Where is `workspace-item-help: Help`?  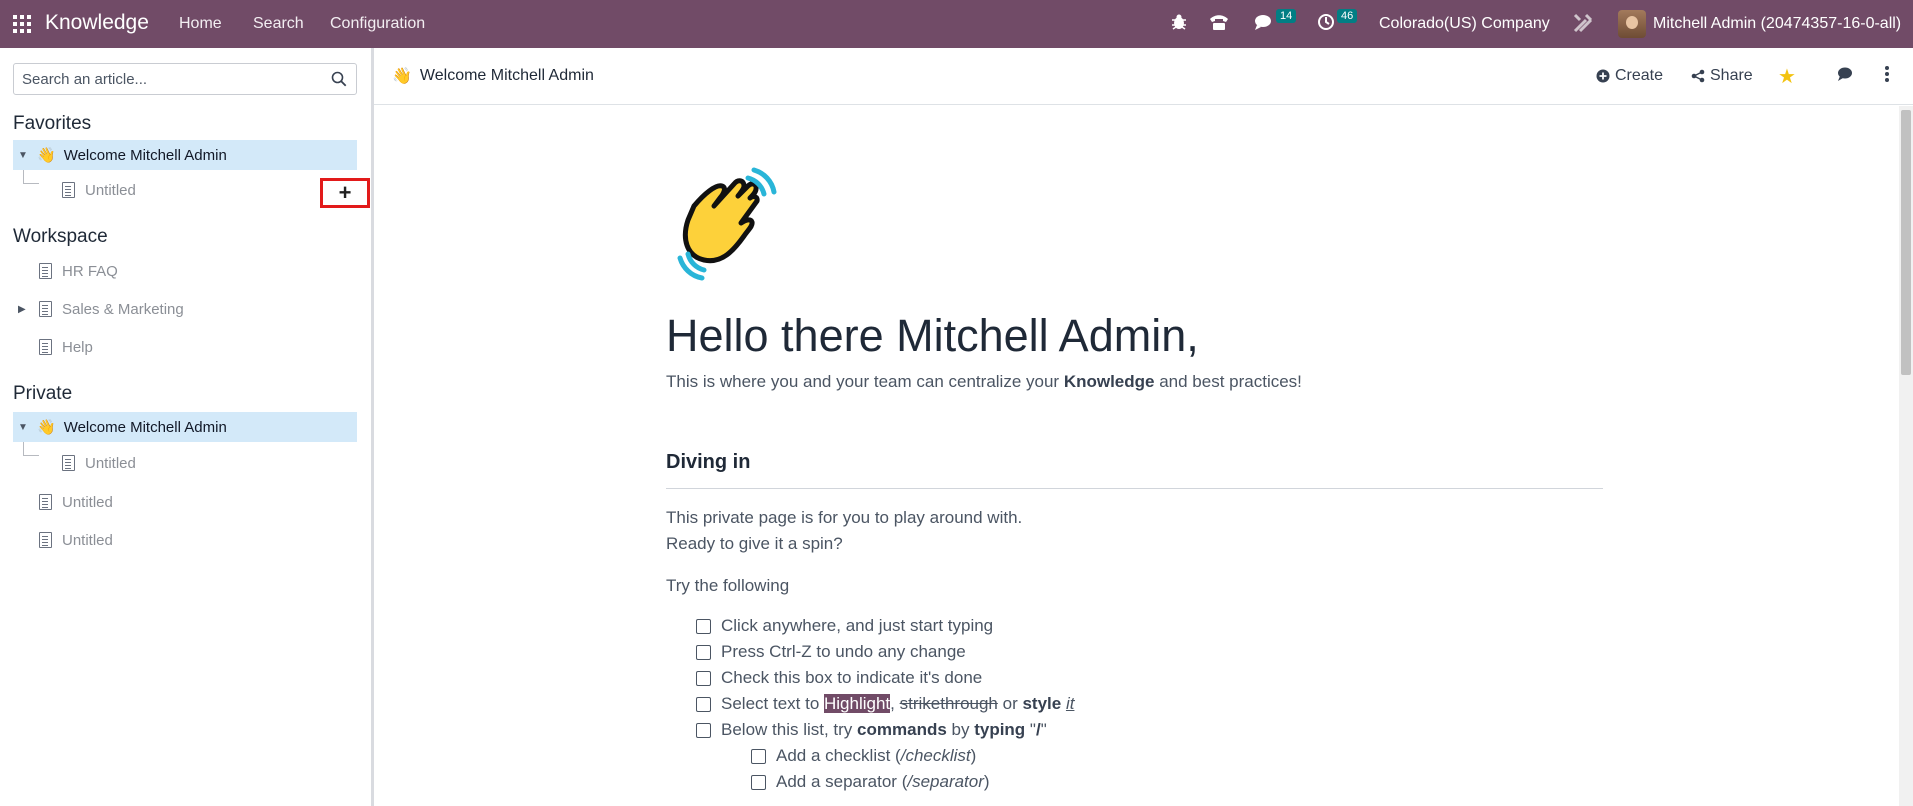
workspace-item-help: Help is located at coordinates (189, 347).